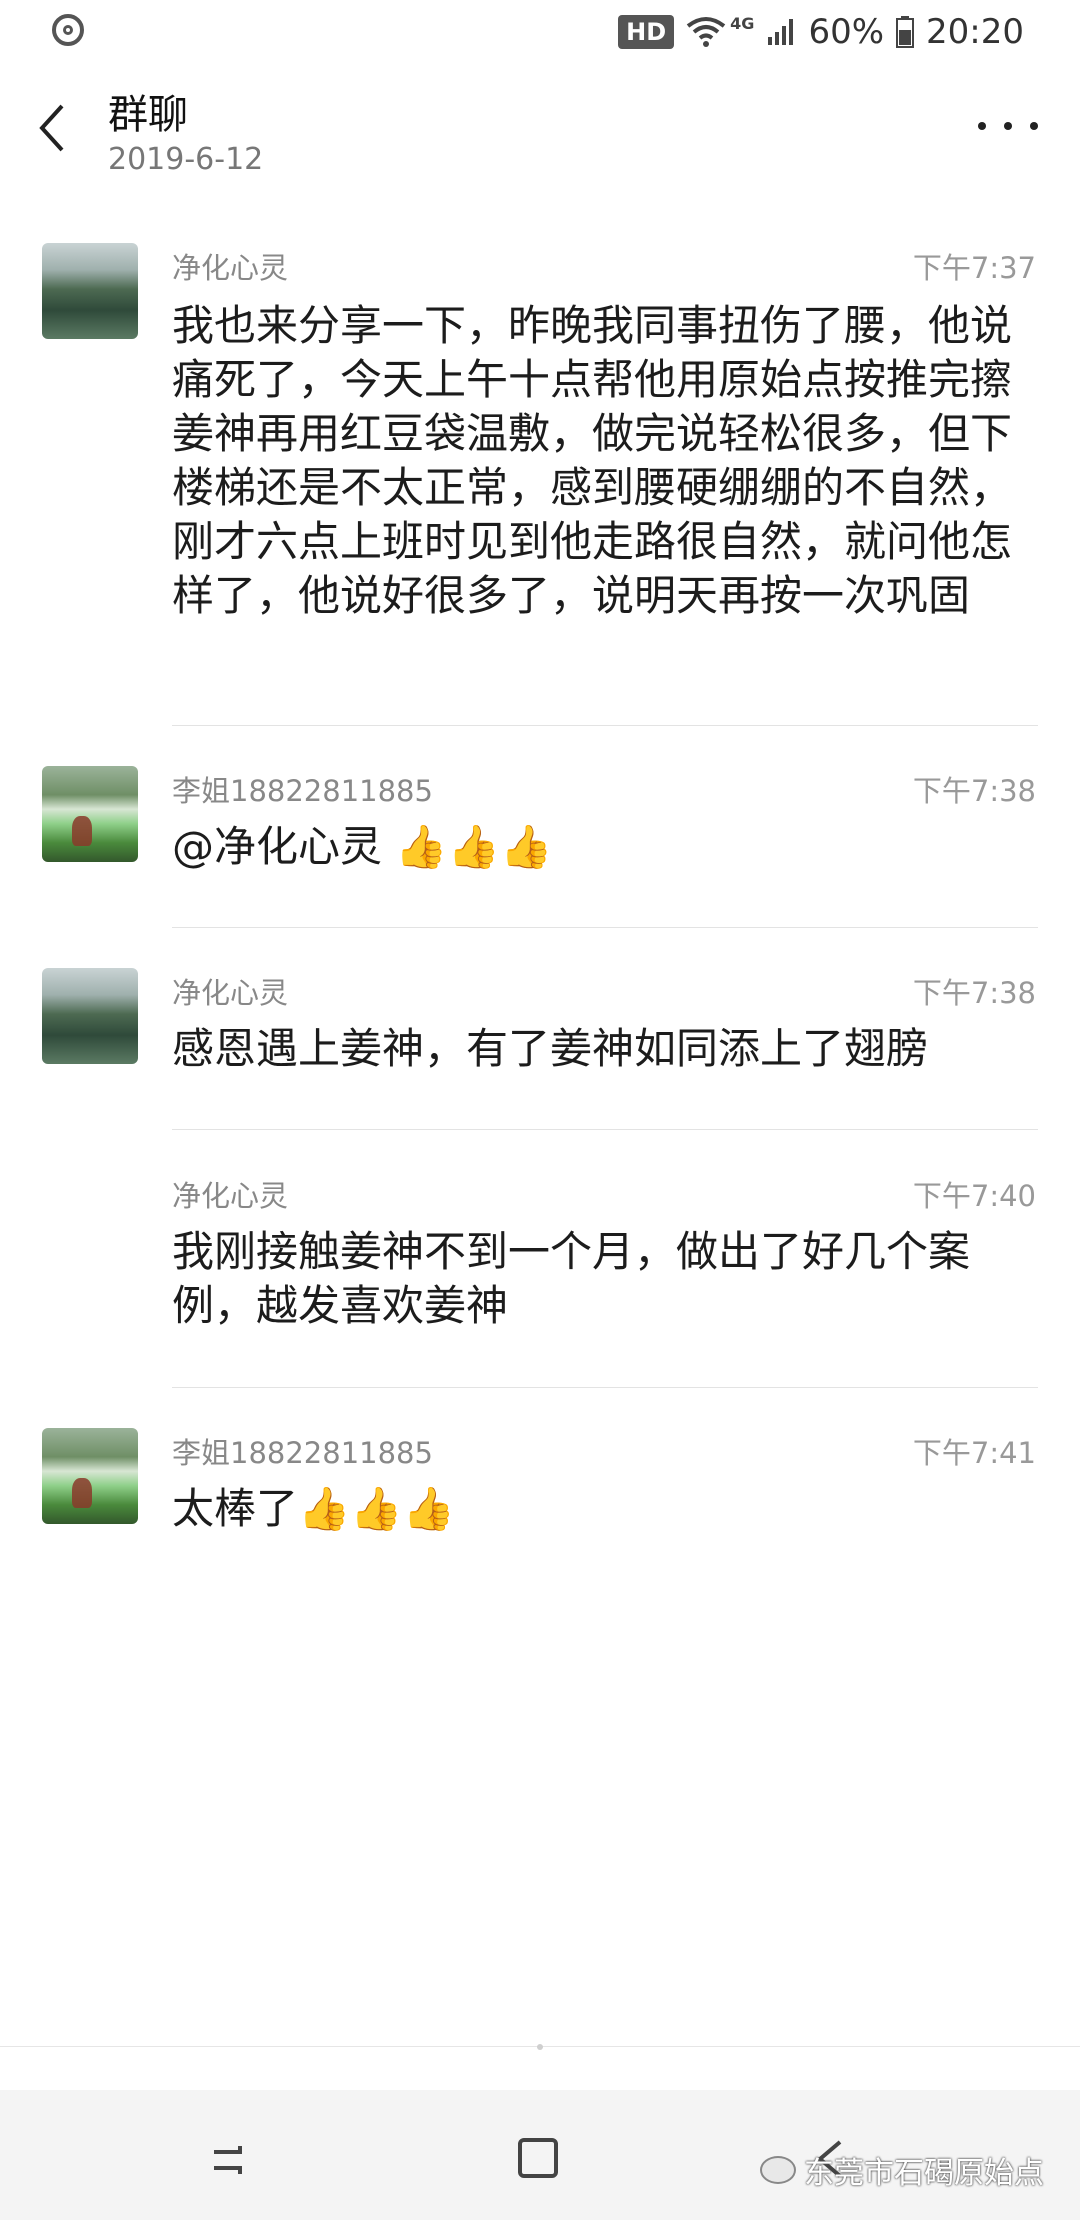 The width and height of the screenshot is (1080, 2220). Describe the element at coordinates (974, 1196) in the screenshot. I see `message-time: 下午7:40` at that location.